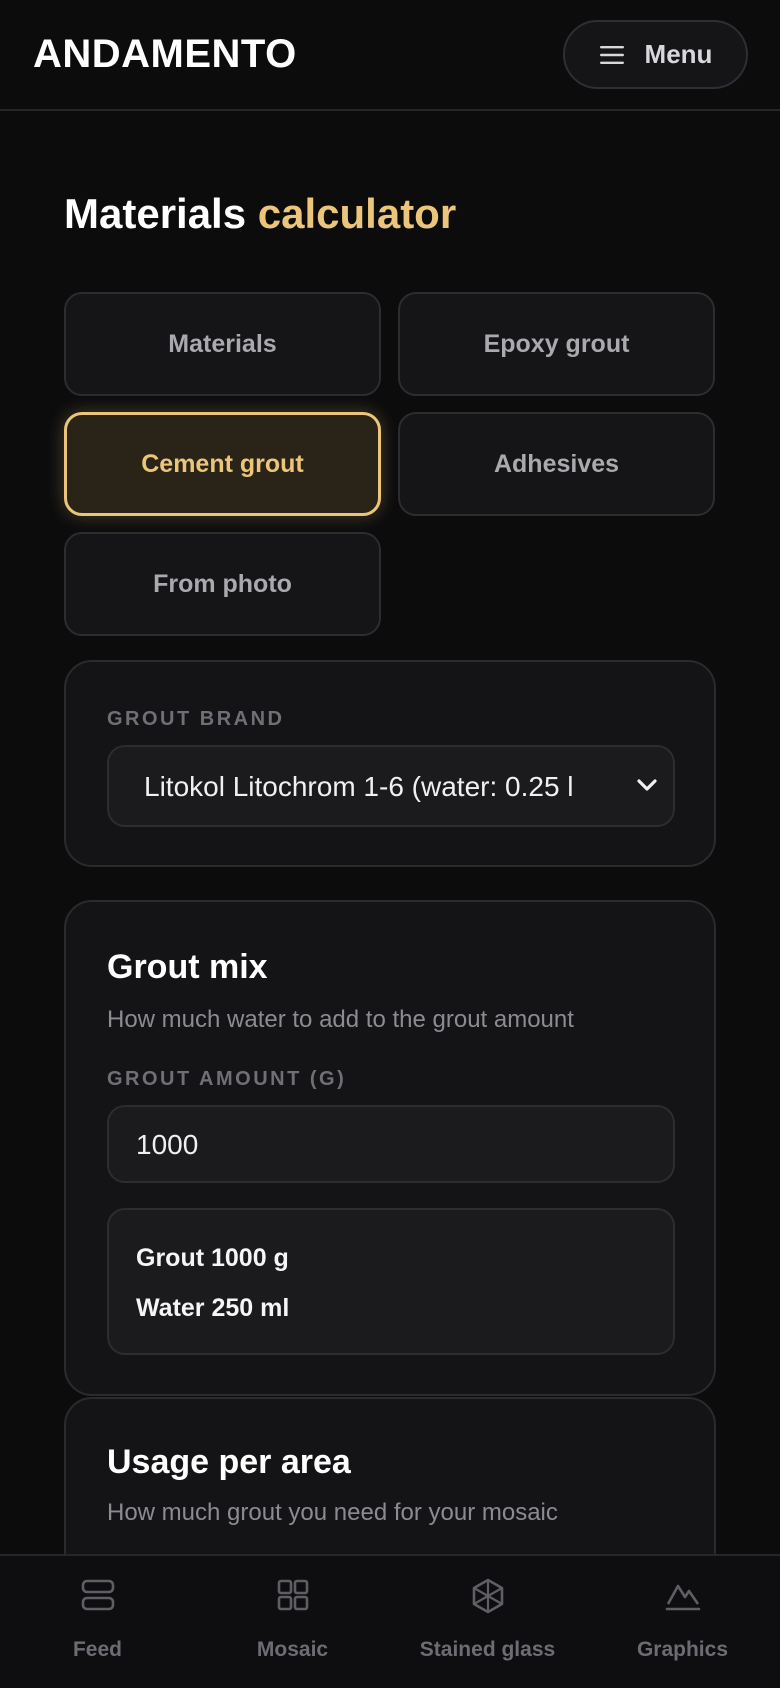 This screenshot has height=1688, width=780. Describe the element at coordinates (165, 54) in the screenshot. I see `site-logo: ANDAMENTO` at that location.